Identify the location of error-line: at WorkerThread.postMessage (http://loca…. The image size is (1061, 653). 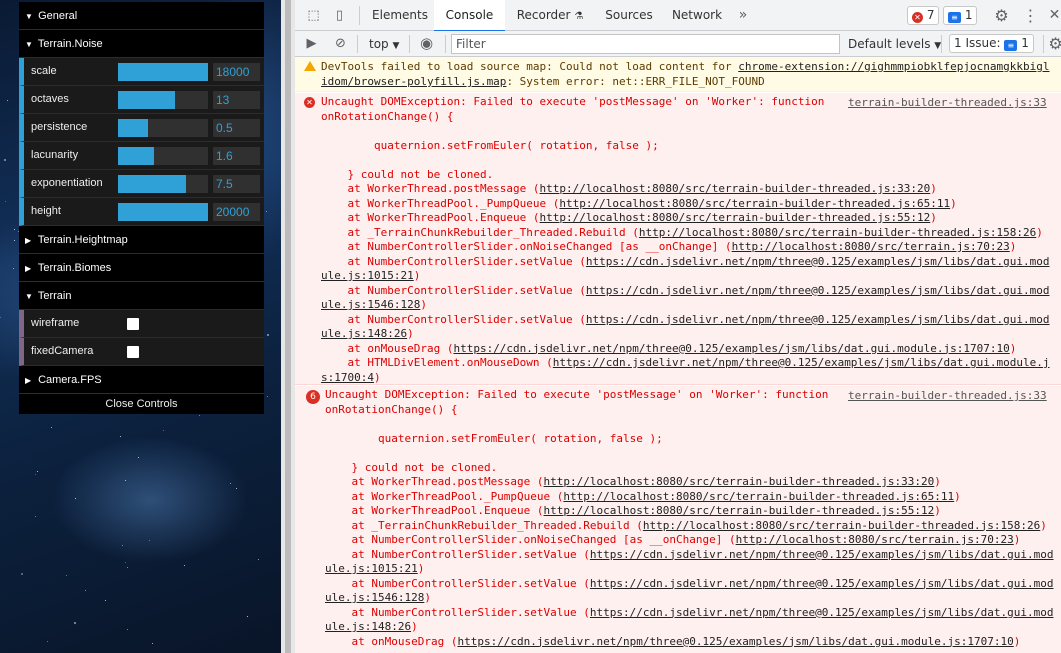
(632, 482).